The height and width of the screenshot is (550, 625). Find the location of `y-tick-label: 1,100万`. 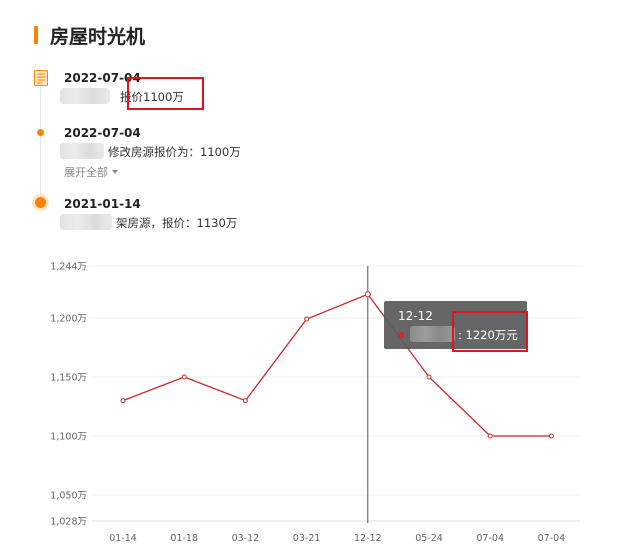

y-tick-label: 1,100万 is located at coordinates (68, 437).